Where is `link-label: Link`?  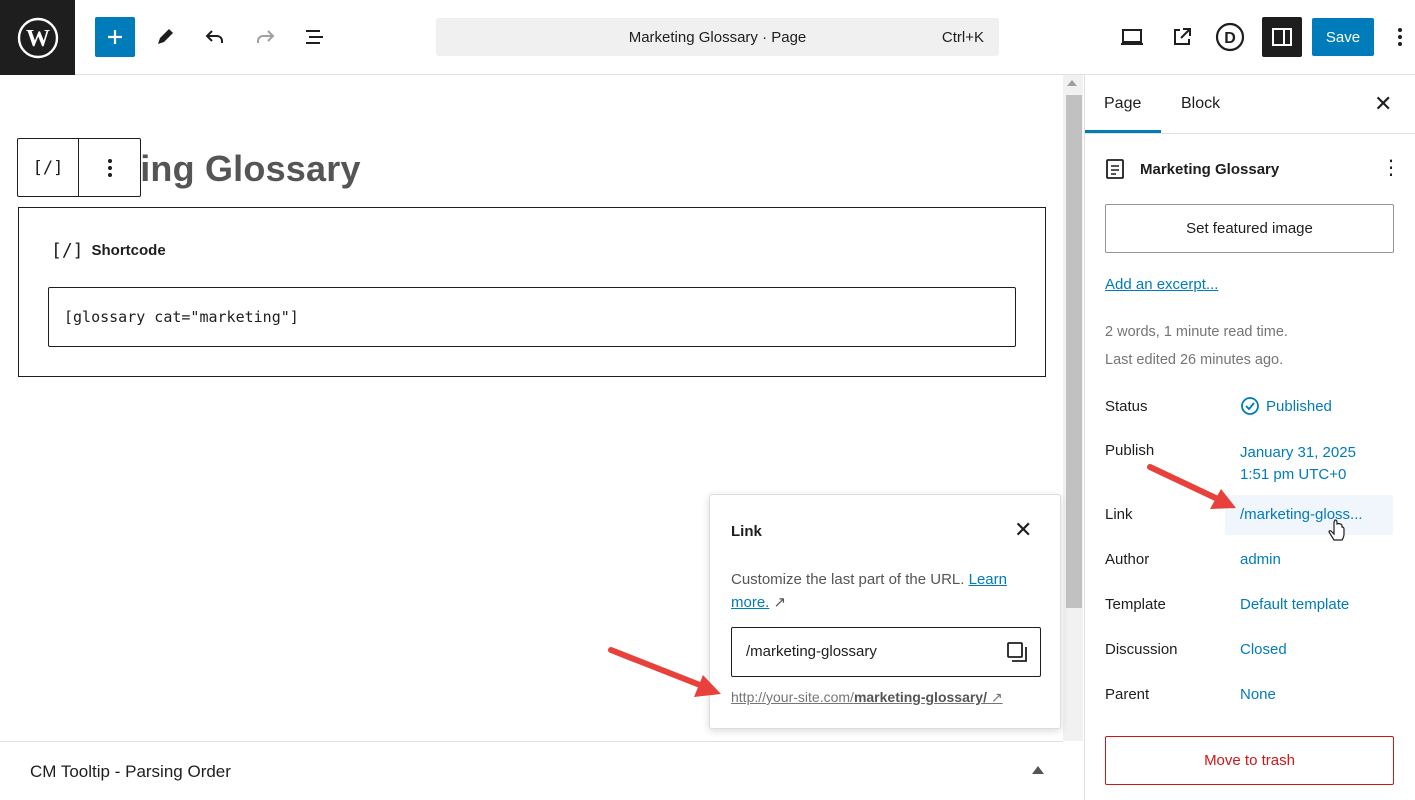 link-label: Link is located at coordinates (1119, 514).